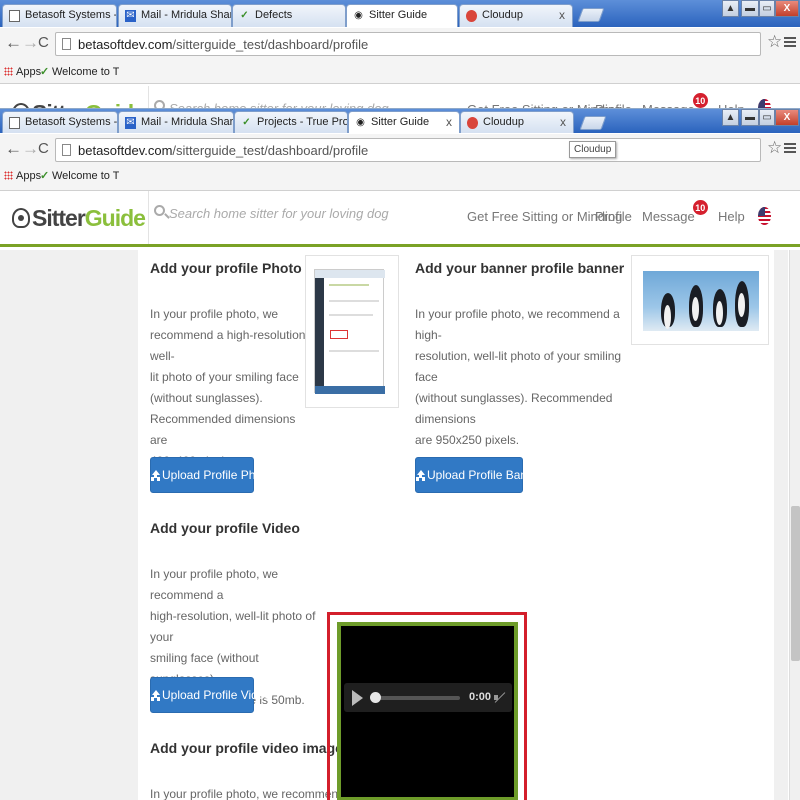 The width and height of the screenshot is (800, 800). I want to click on play-icon, so click(357, 698).